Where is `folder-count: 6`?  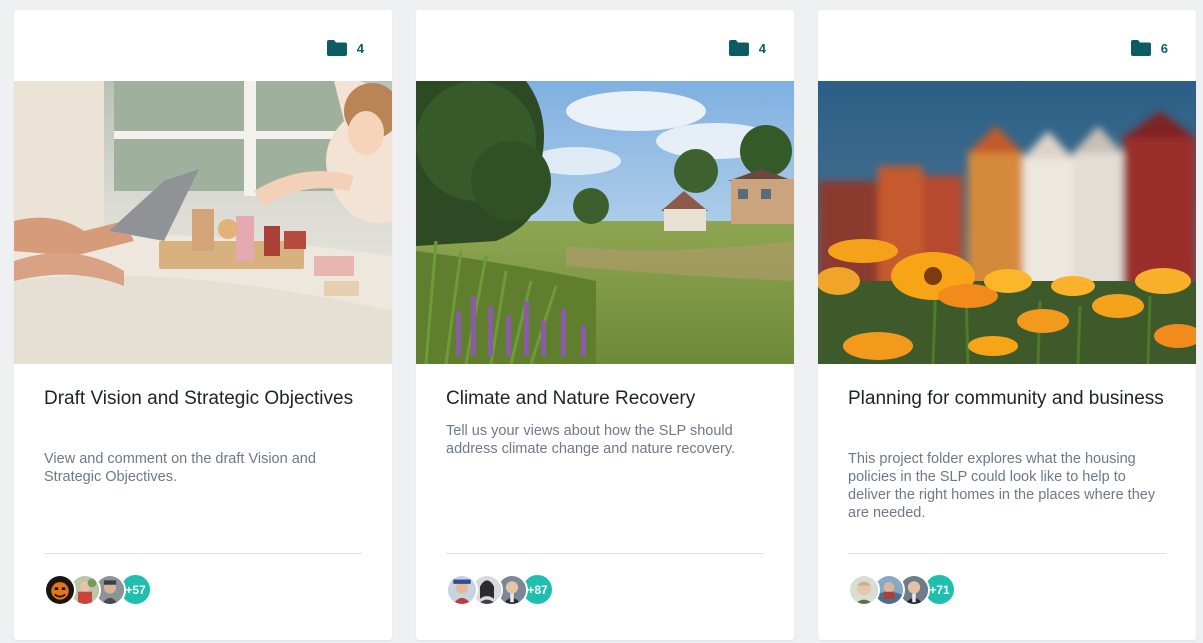 folder-count: 6 is located at coordinates (1164, 48).